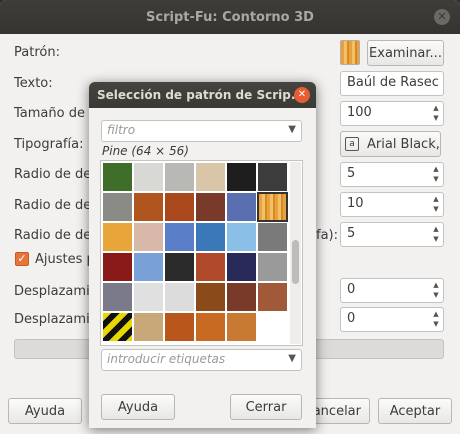 The image size is (460, 434). I want to click on label-radius-1: Radio de des, so click(56, 174).